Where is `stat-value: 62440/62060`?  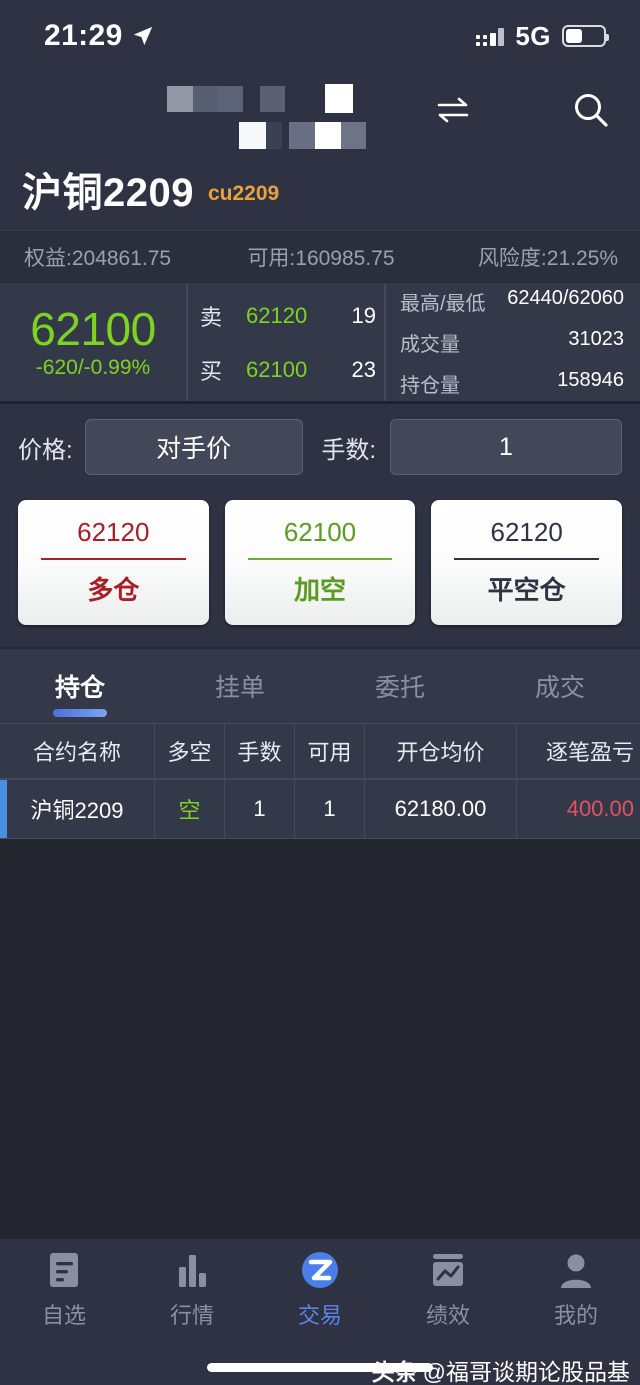
stat-value: 62440/62060 is located at coordinates (565, 298).